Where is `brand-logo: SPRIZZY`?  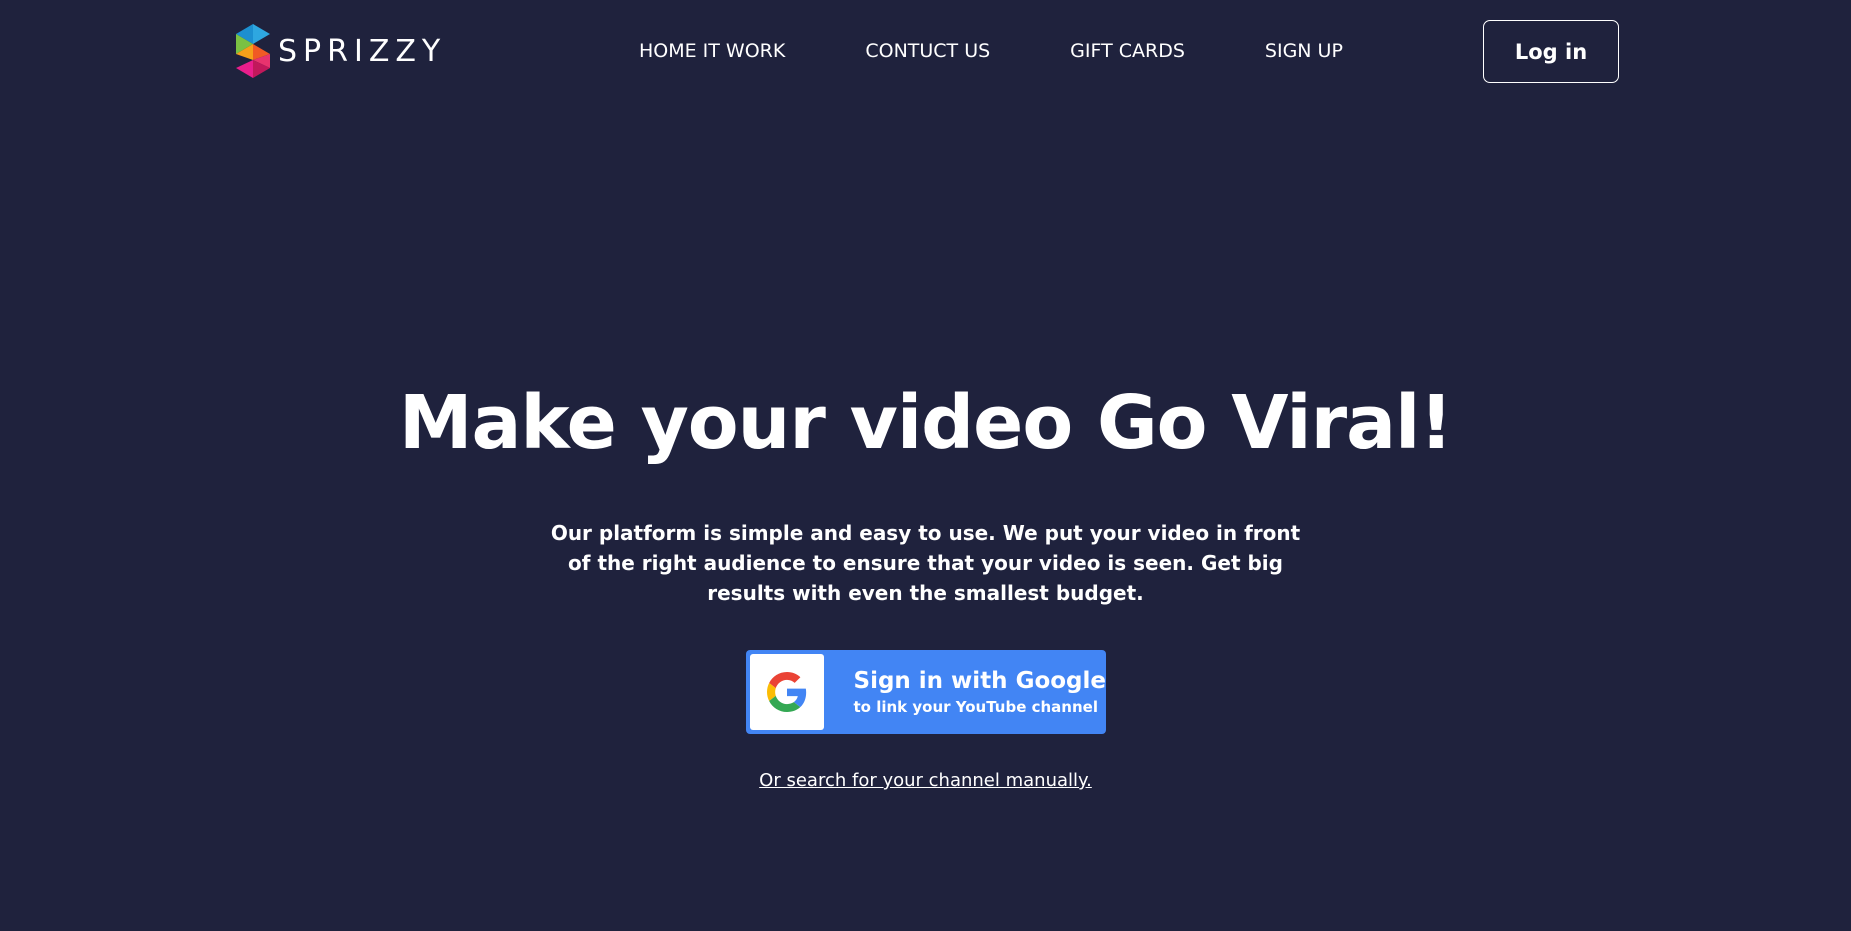
brand-logo: SPRIZZY is located at coordinates (341, 51).